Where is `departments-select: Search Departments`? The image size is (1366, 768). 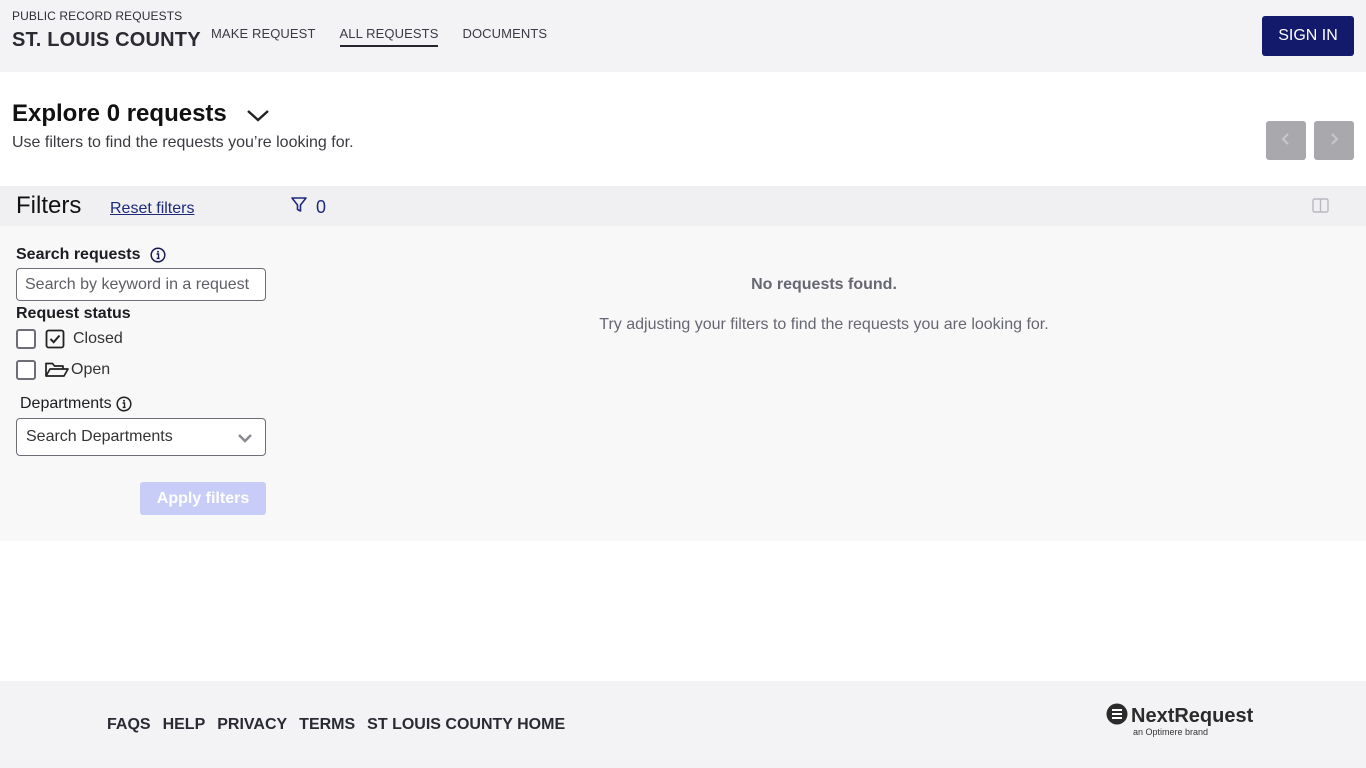 departments-select: Search Departments is located at coordinates (141, 437).